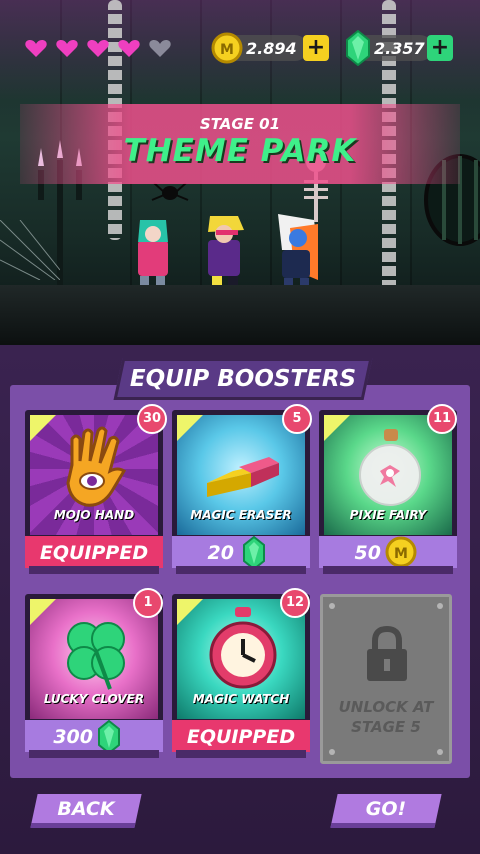 The height and width of the screenshot is (854, 480). Describe the element at coordinates (390, 467) in the screenshot. I see `fairy-jar-icon` at that location.